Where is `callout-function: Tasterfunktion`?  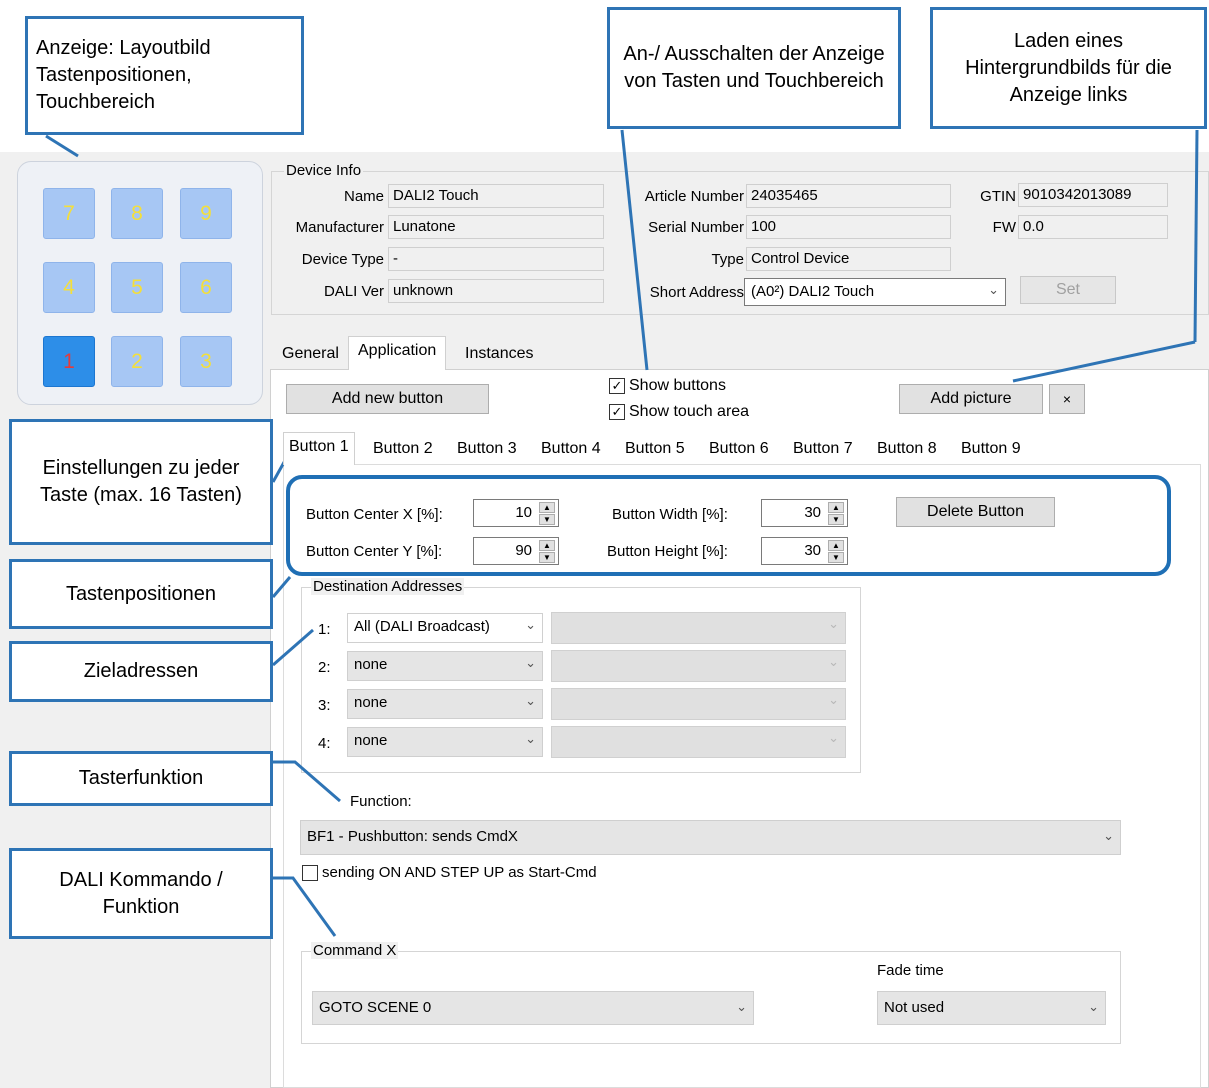
callout-function: Tasterfunktion is located at coordinates (141, 778).